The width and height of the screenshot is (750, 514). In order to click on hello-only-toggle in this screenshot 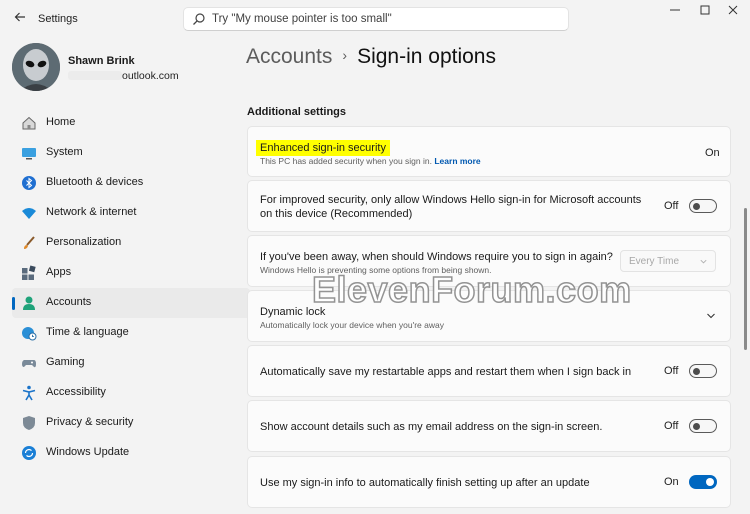, I will do `click(703, 206)`.